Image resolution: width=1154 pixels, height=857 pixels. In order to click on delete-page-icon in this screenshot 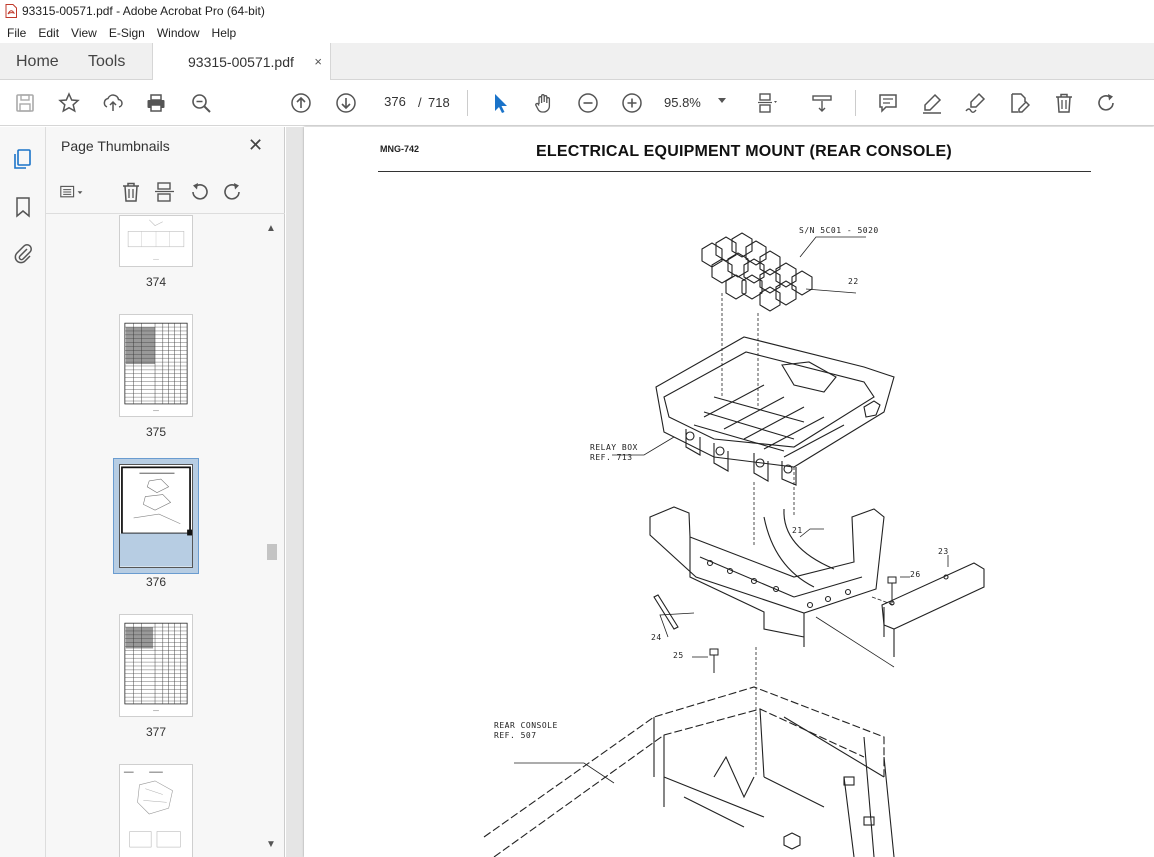, I will do `click(131, 192)`.